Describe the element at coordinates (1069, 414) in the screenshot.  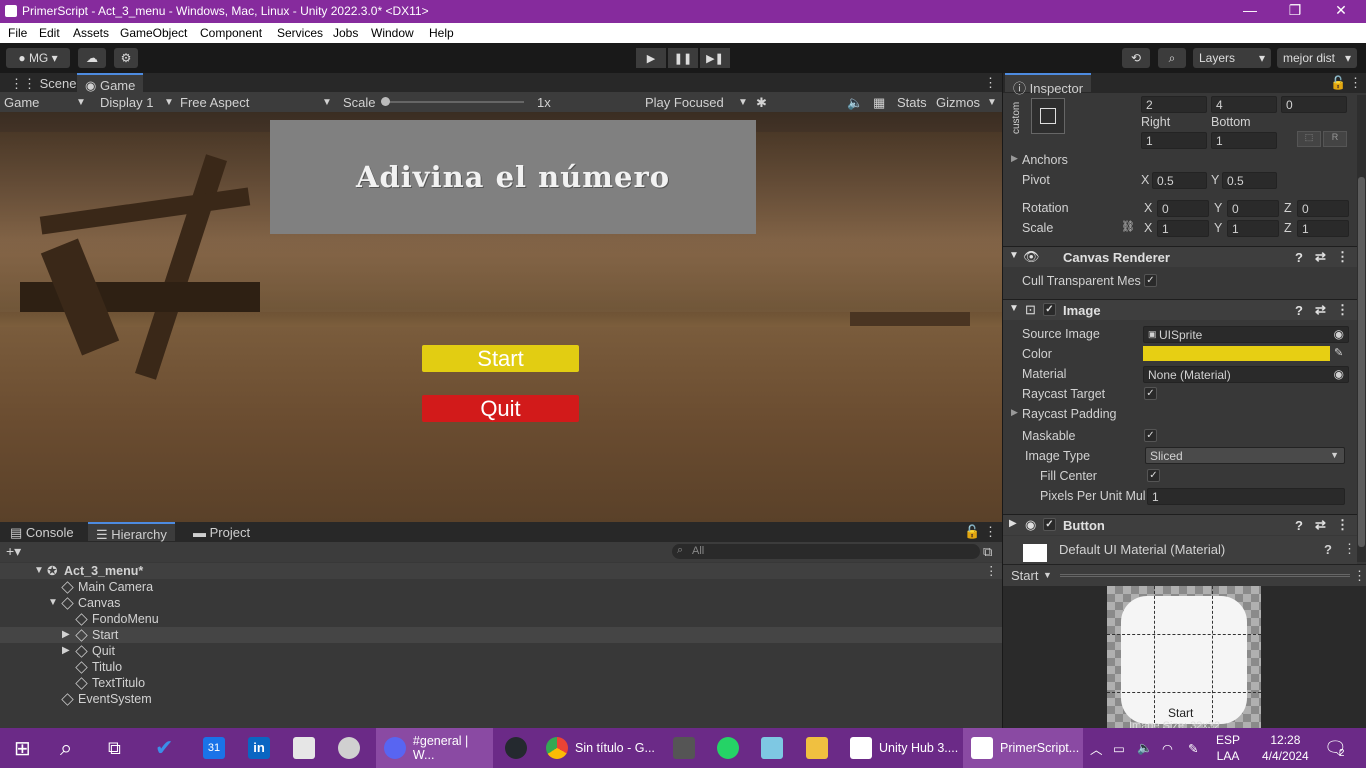
I see `raycast-padding-foldout: Raycast Padding` at that location.